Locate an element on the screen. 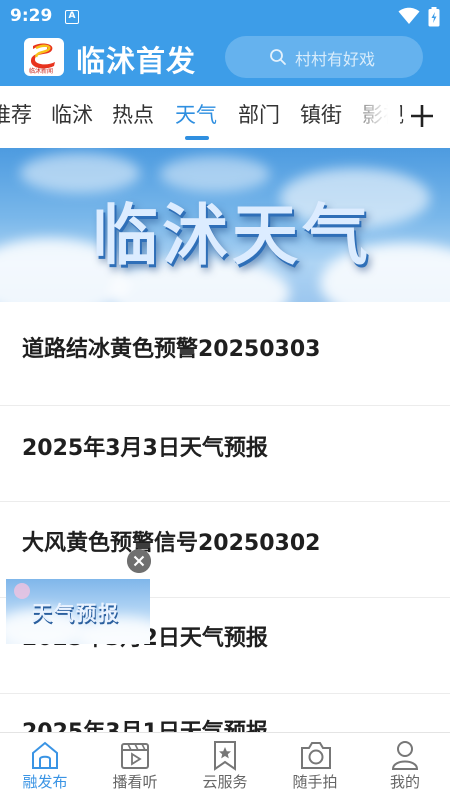  video-icon is located at coordinates (135, 756).